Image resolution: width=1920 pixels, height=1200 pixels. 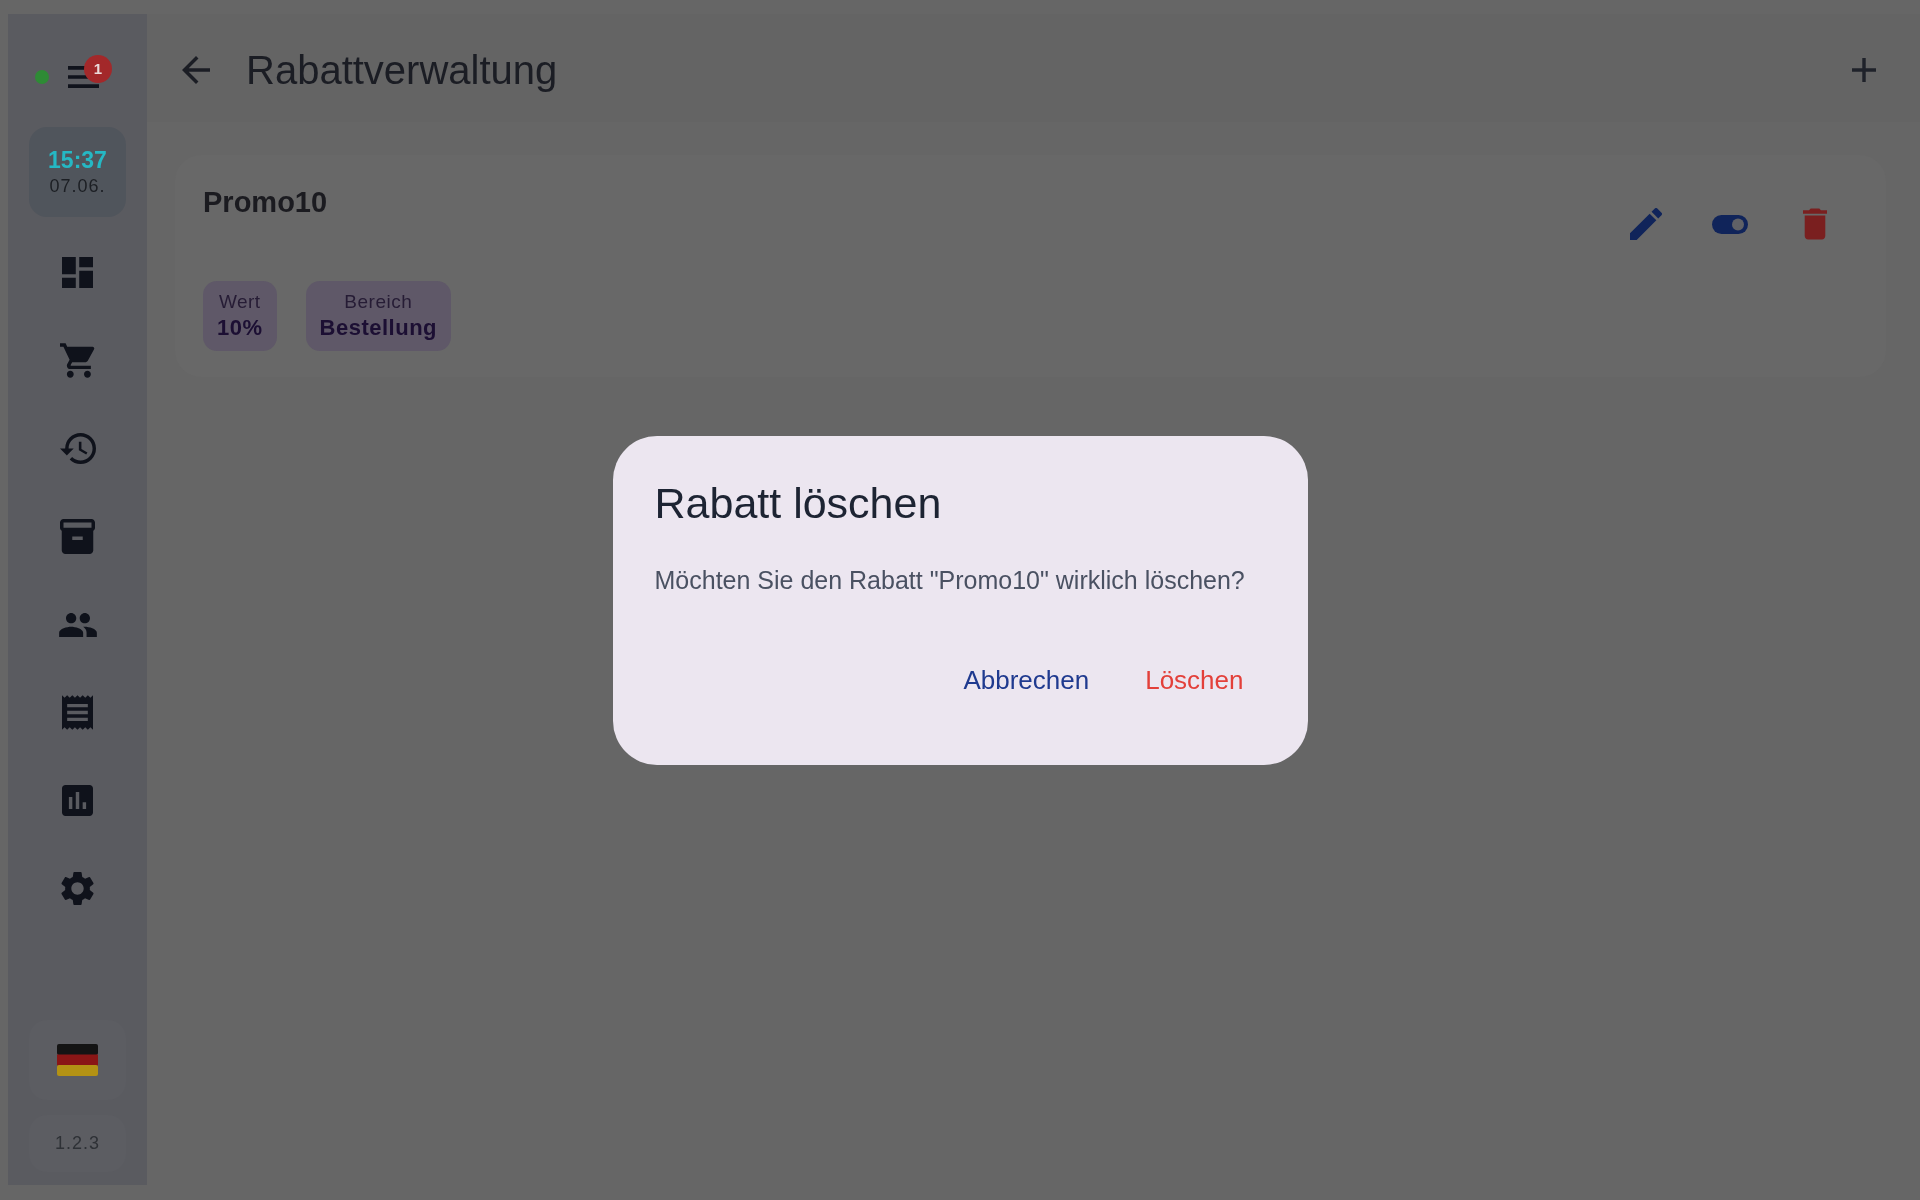 I want to click on receipt-icon, so click(x=77, y=712).